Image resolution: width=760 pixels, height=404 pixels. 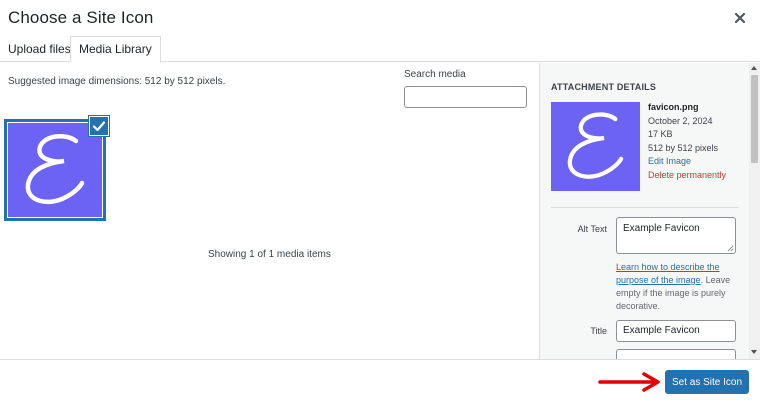 I want to click on attachment-details-heading: Attachment Details, so click(x=604, y=87).